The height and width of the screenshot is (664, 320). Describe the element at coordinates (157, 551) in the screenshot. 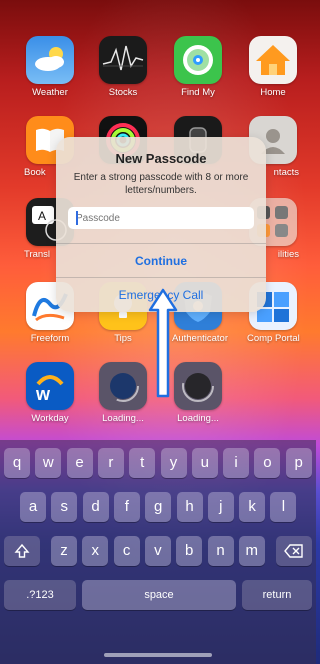

I see `key-v: v` at that location.